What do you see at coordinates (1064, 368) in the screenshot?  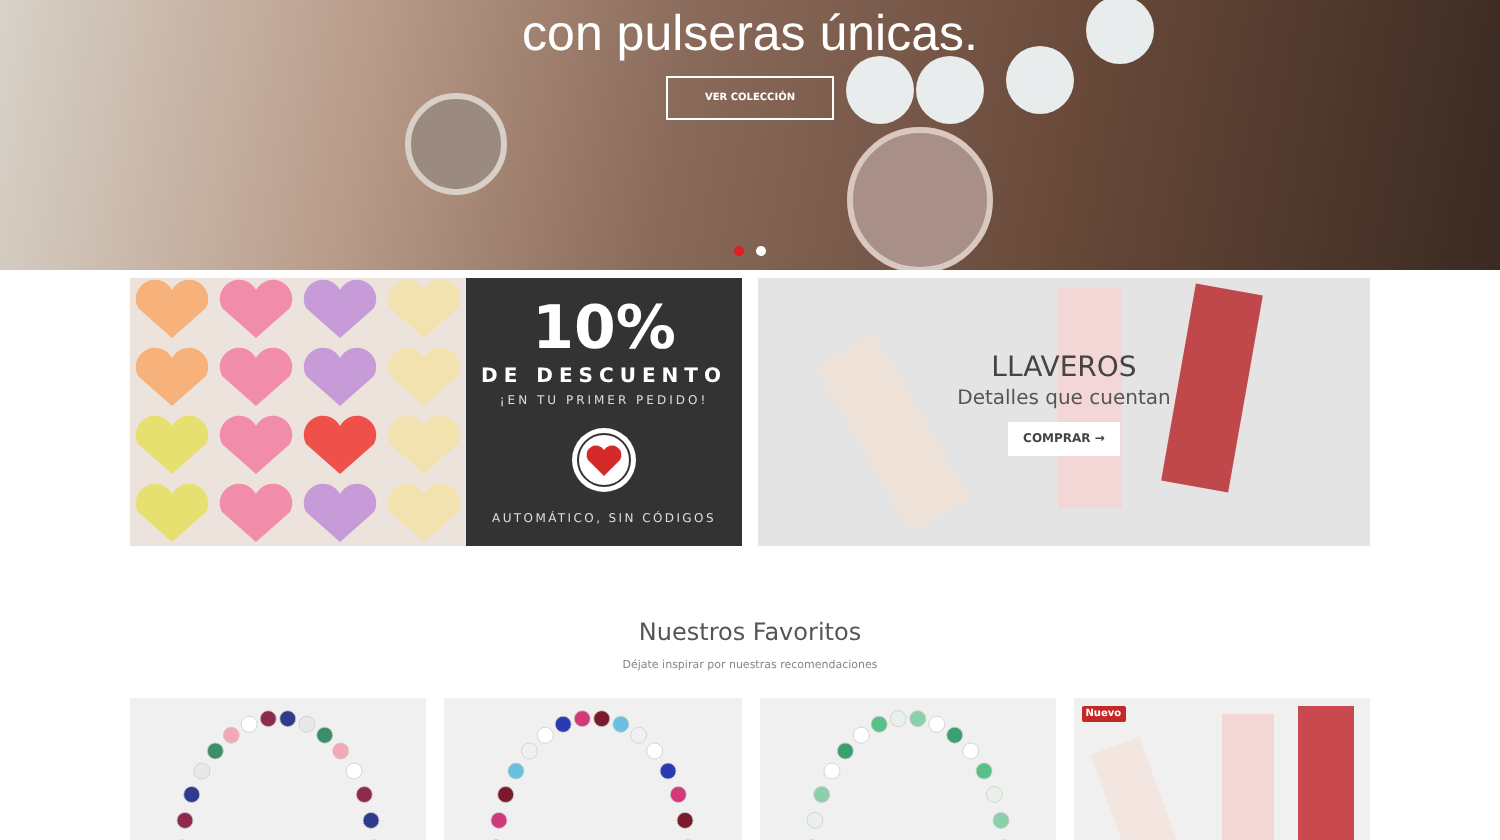 I see `category-title: LLAVEROS` at bounding box center [1064, 368].